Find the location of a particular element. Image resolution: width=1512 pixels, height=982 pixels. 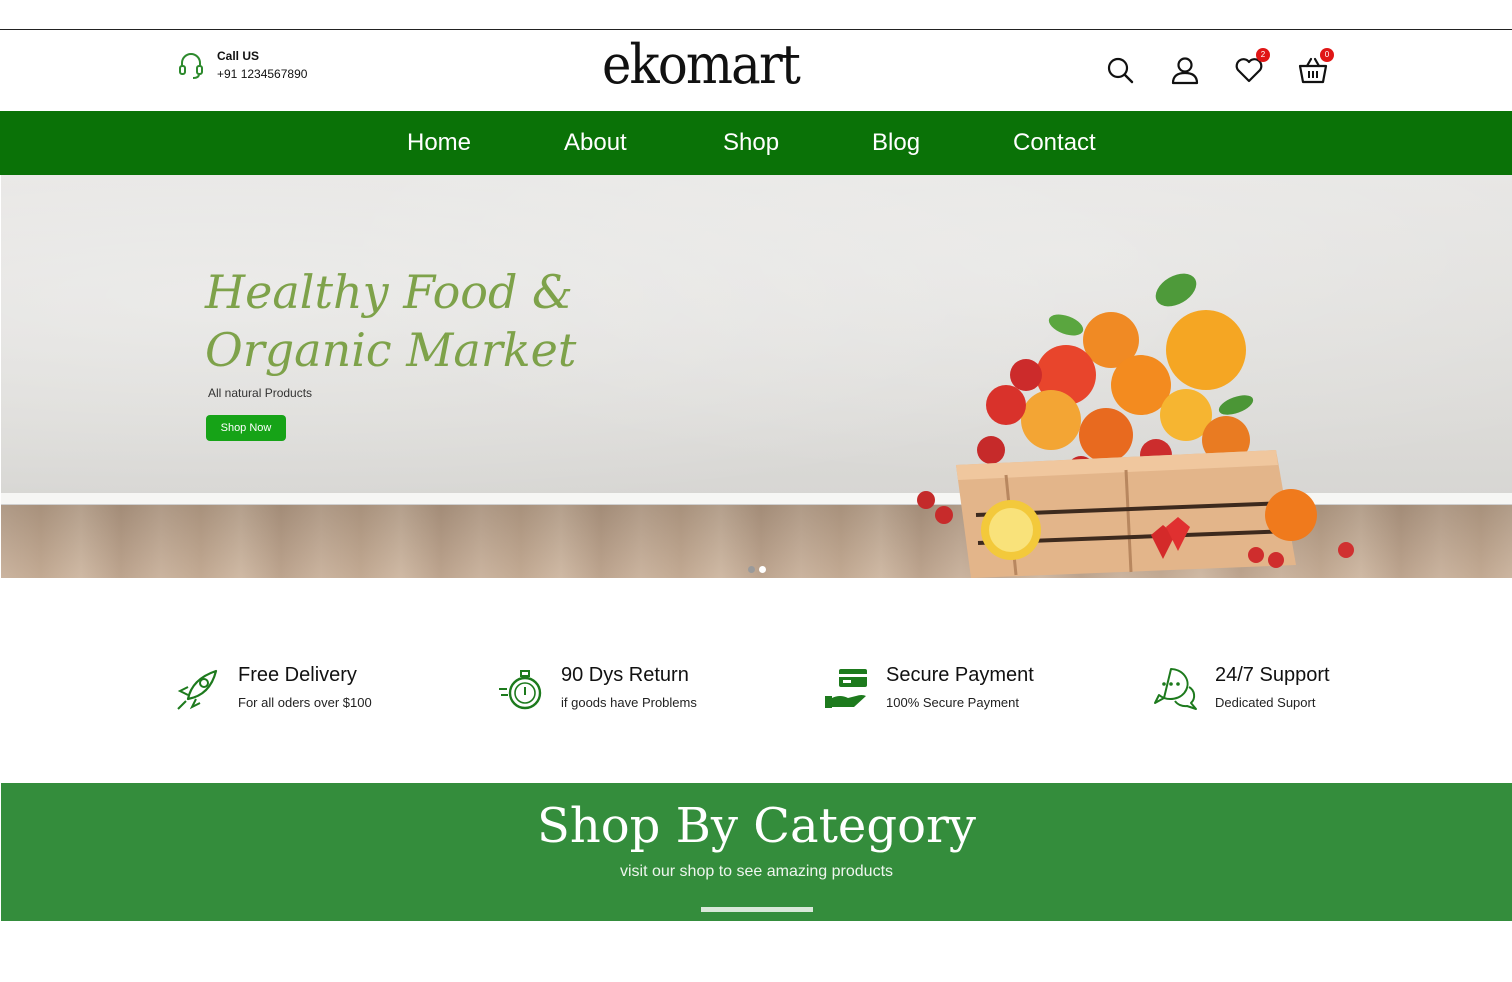

site-header: Call US +91 1234567890 ekomart 2 0 is located at coordinates (756, 70).